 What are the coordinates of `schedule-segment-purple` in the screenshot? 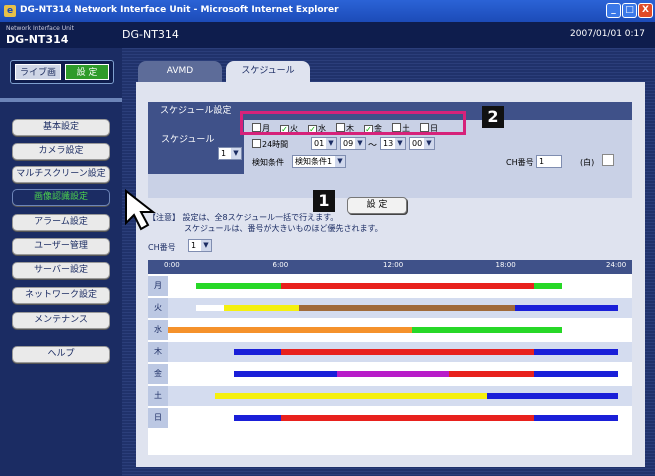 It's located at (393, 374).